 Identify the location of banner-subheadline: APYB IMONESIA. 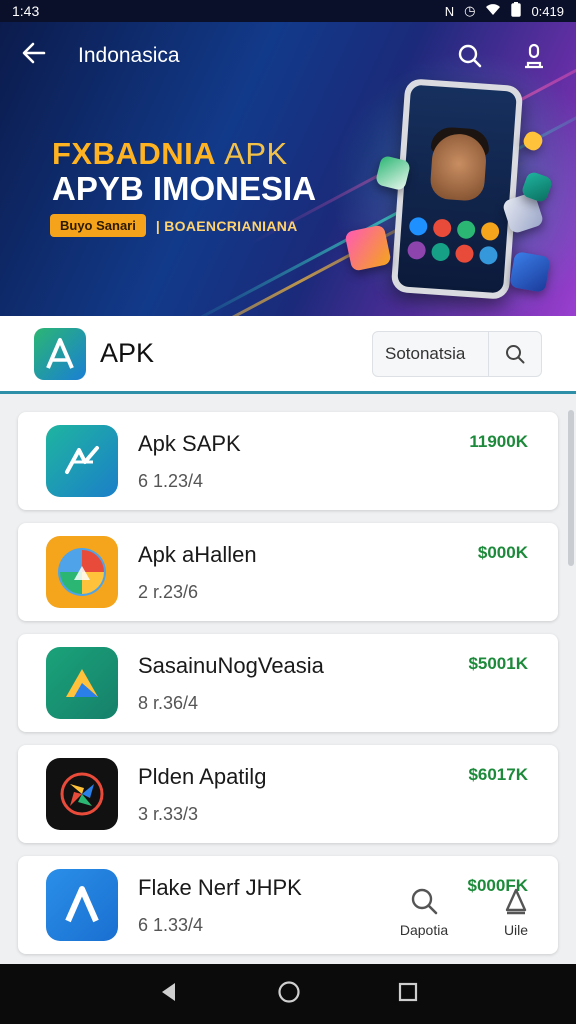
(184, 188).